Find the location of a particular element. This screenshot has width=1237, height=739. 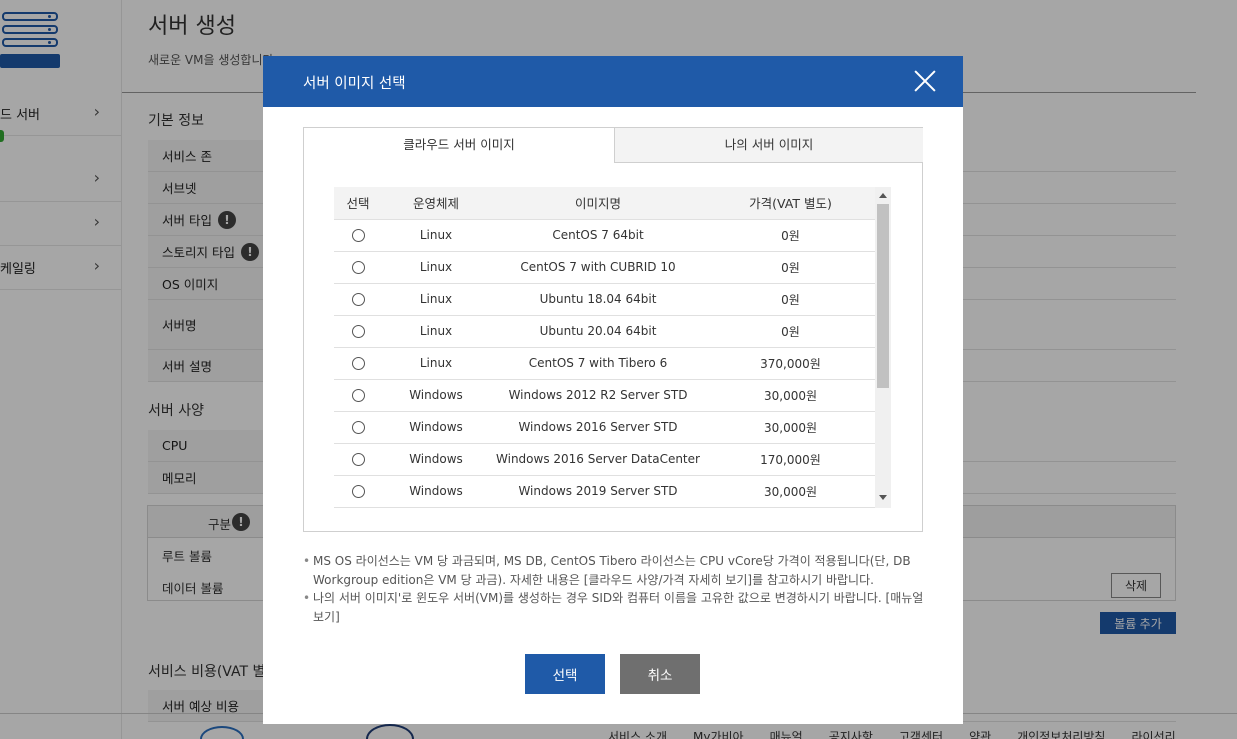

scroll-up-icon is located at coordinates (883, 195).